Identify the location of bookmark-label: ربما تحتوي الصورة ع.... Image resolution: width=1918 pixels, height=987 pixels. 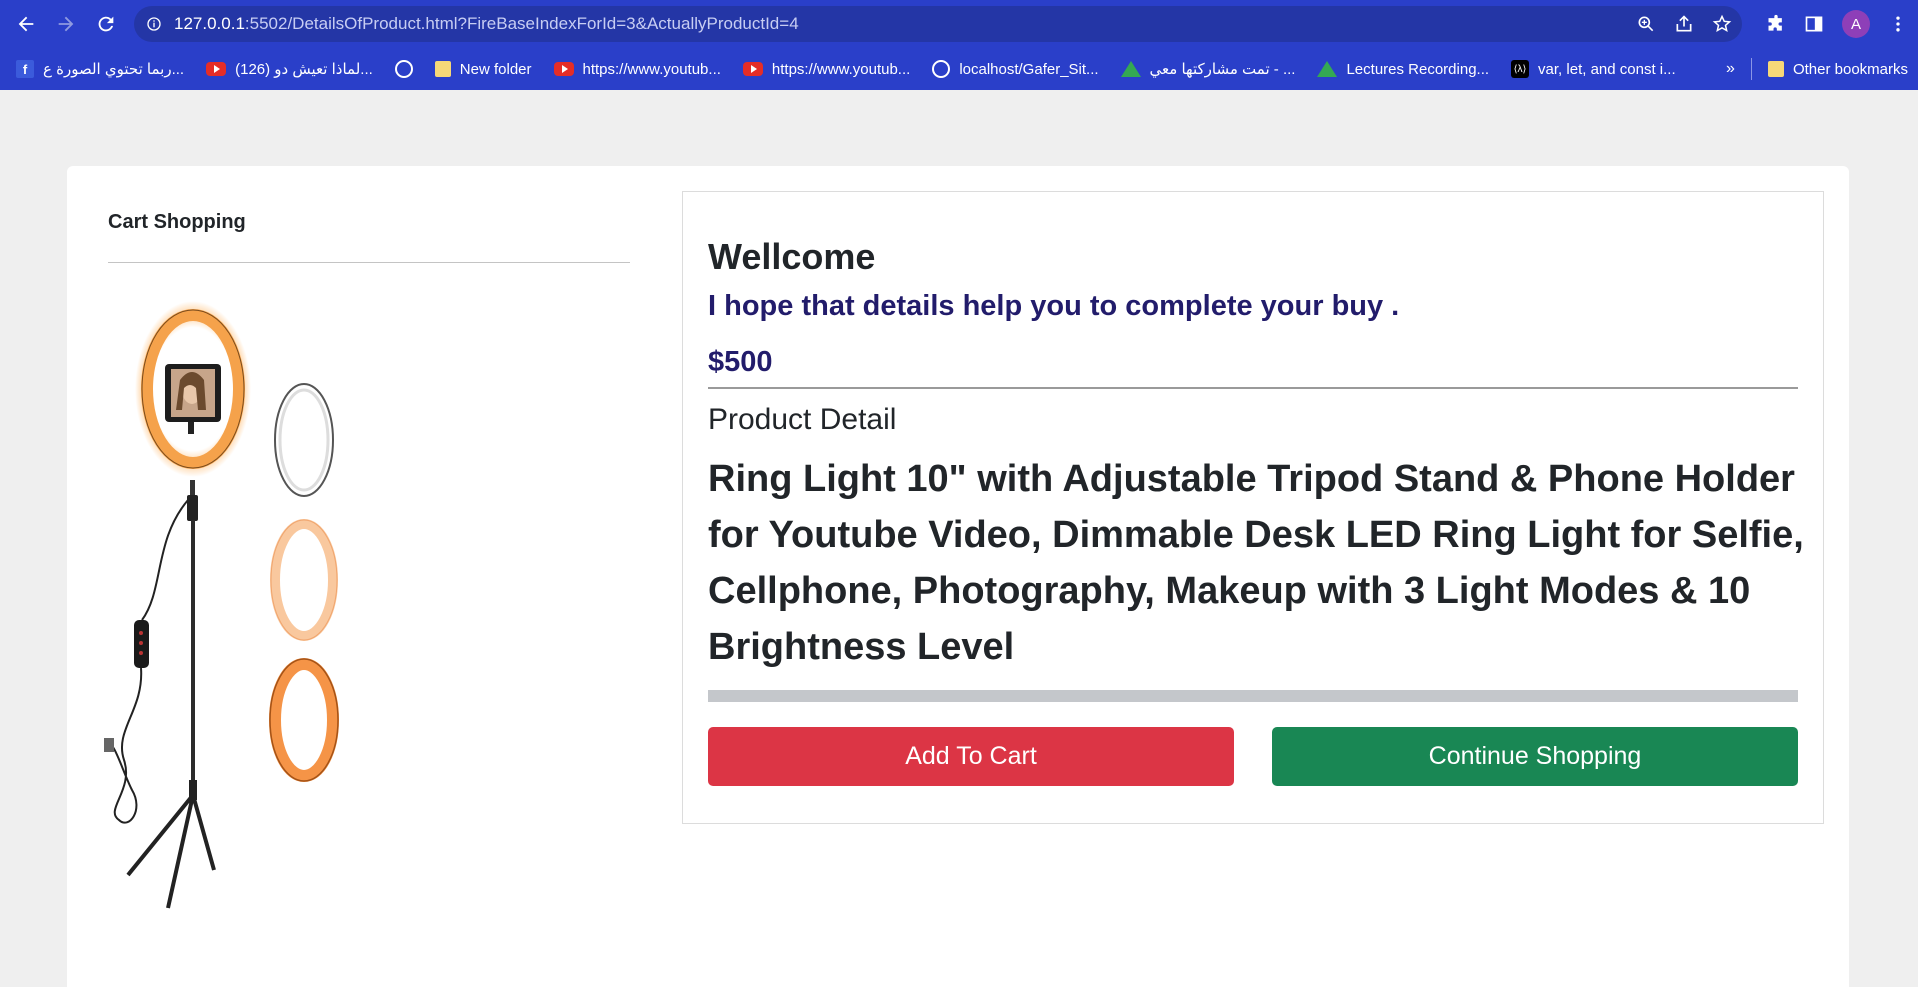
(114, 69).